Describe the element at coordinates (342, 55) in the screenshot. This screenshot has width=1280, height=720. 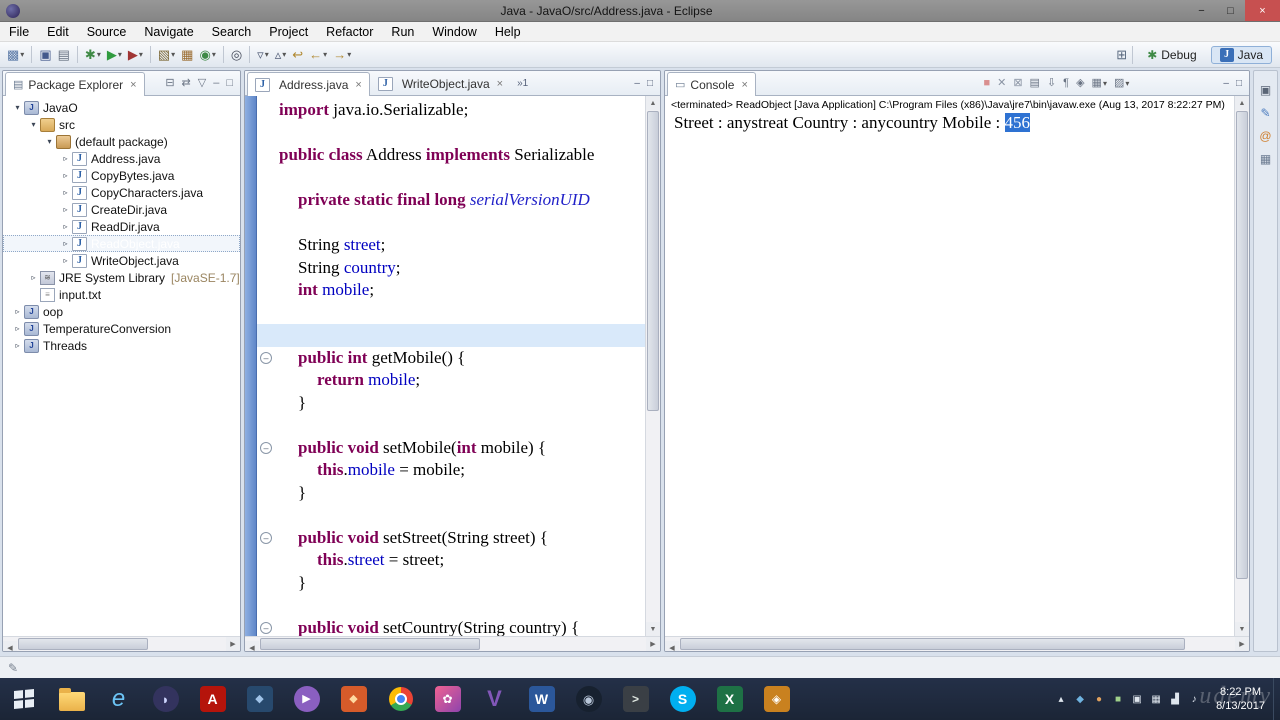
I see `forward-button: → ▾` at that location.